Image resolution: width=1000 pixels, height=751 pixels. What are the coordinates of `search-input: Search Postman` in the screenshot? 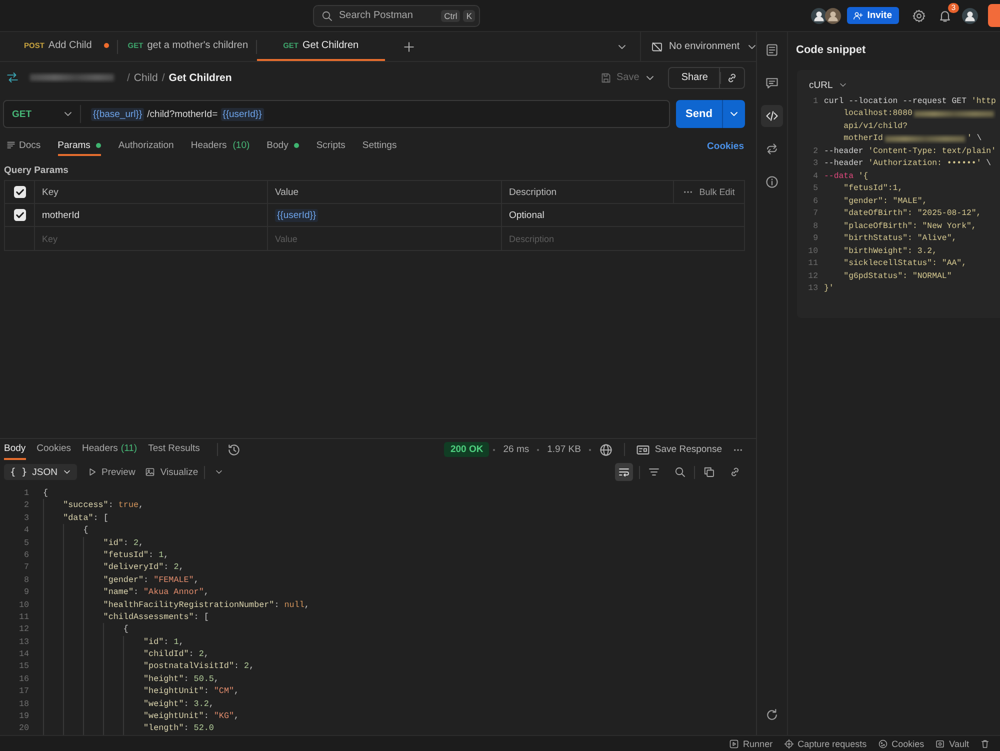 It's located at (387, 15).